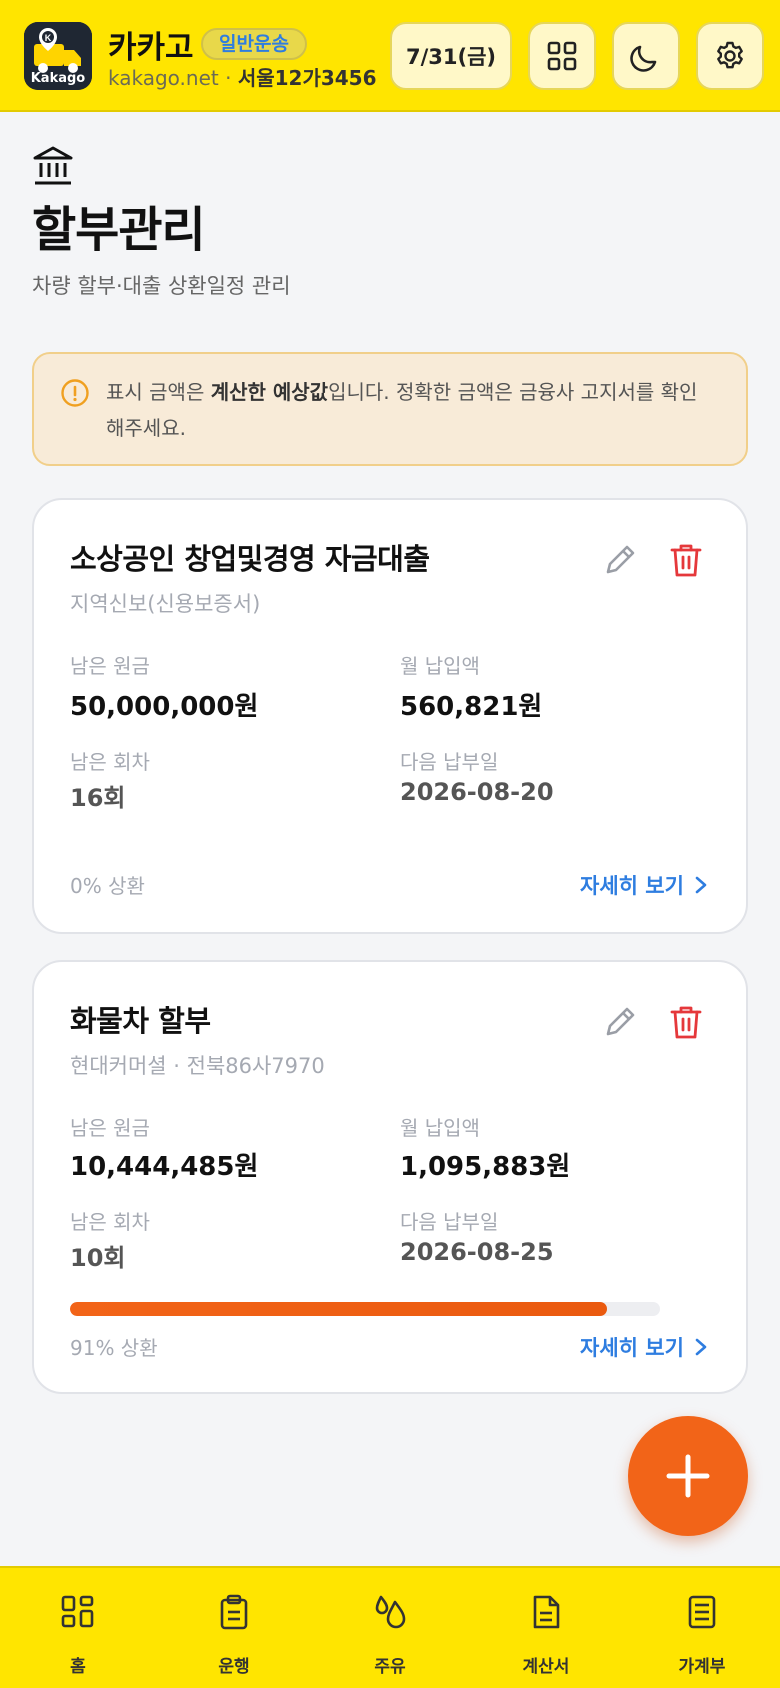  What do you see at coordinates (485, 1167) in the screenshot?
I see `monthly-payment-value: 1,095,883원` at bounding box center [485, 1167].